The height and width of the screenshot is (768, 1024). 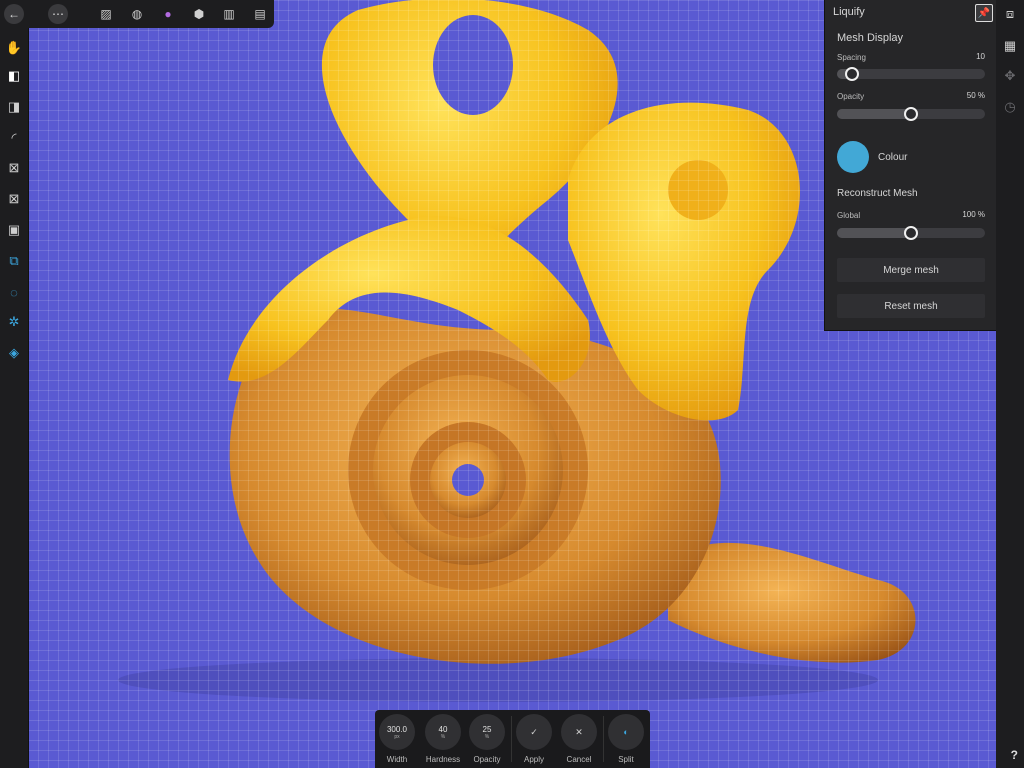 What do you see at coordinates (877, 193) in the screenshot?
I see `reconstruct-mesh-heading: Reconstruct Mesh` at bounding box center [877, 193].